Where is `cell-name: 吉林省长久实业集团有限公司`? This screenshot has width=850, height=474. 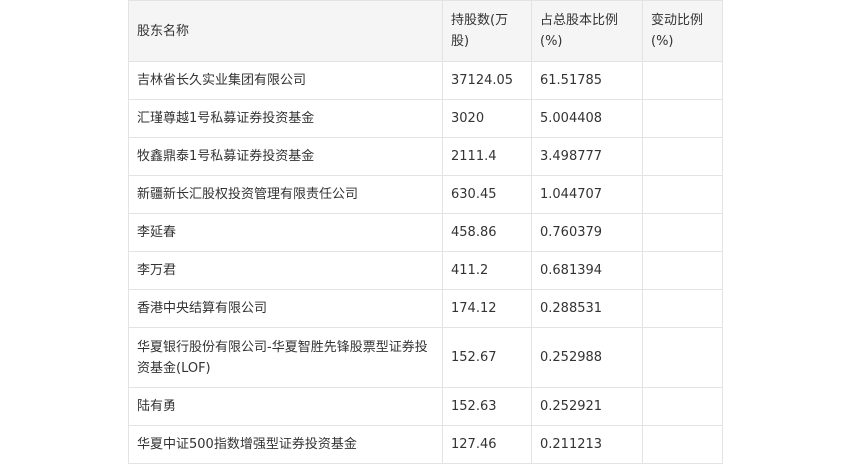 cell-name: 吉林省长久实业集团有限公司 is located at coordinates (285, 80).